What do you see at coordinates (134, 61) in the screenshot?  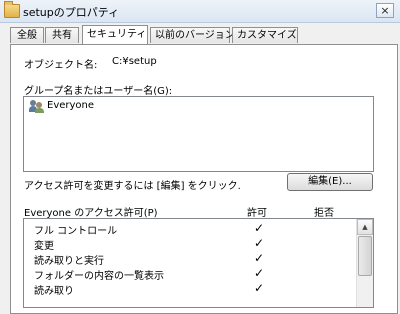 I see `object-name-value: C:¥setup` at bounding box center [134, 61].